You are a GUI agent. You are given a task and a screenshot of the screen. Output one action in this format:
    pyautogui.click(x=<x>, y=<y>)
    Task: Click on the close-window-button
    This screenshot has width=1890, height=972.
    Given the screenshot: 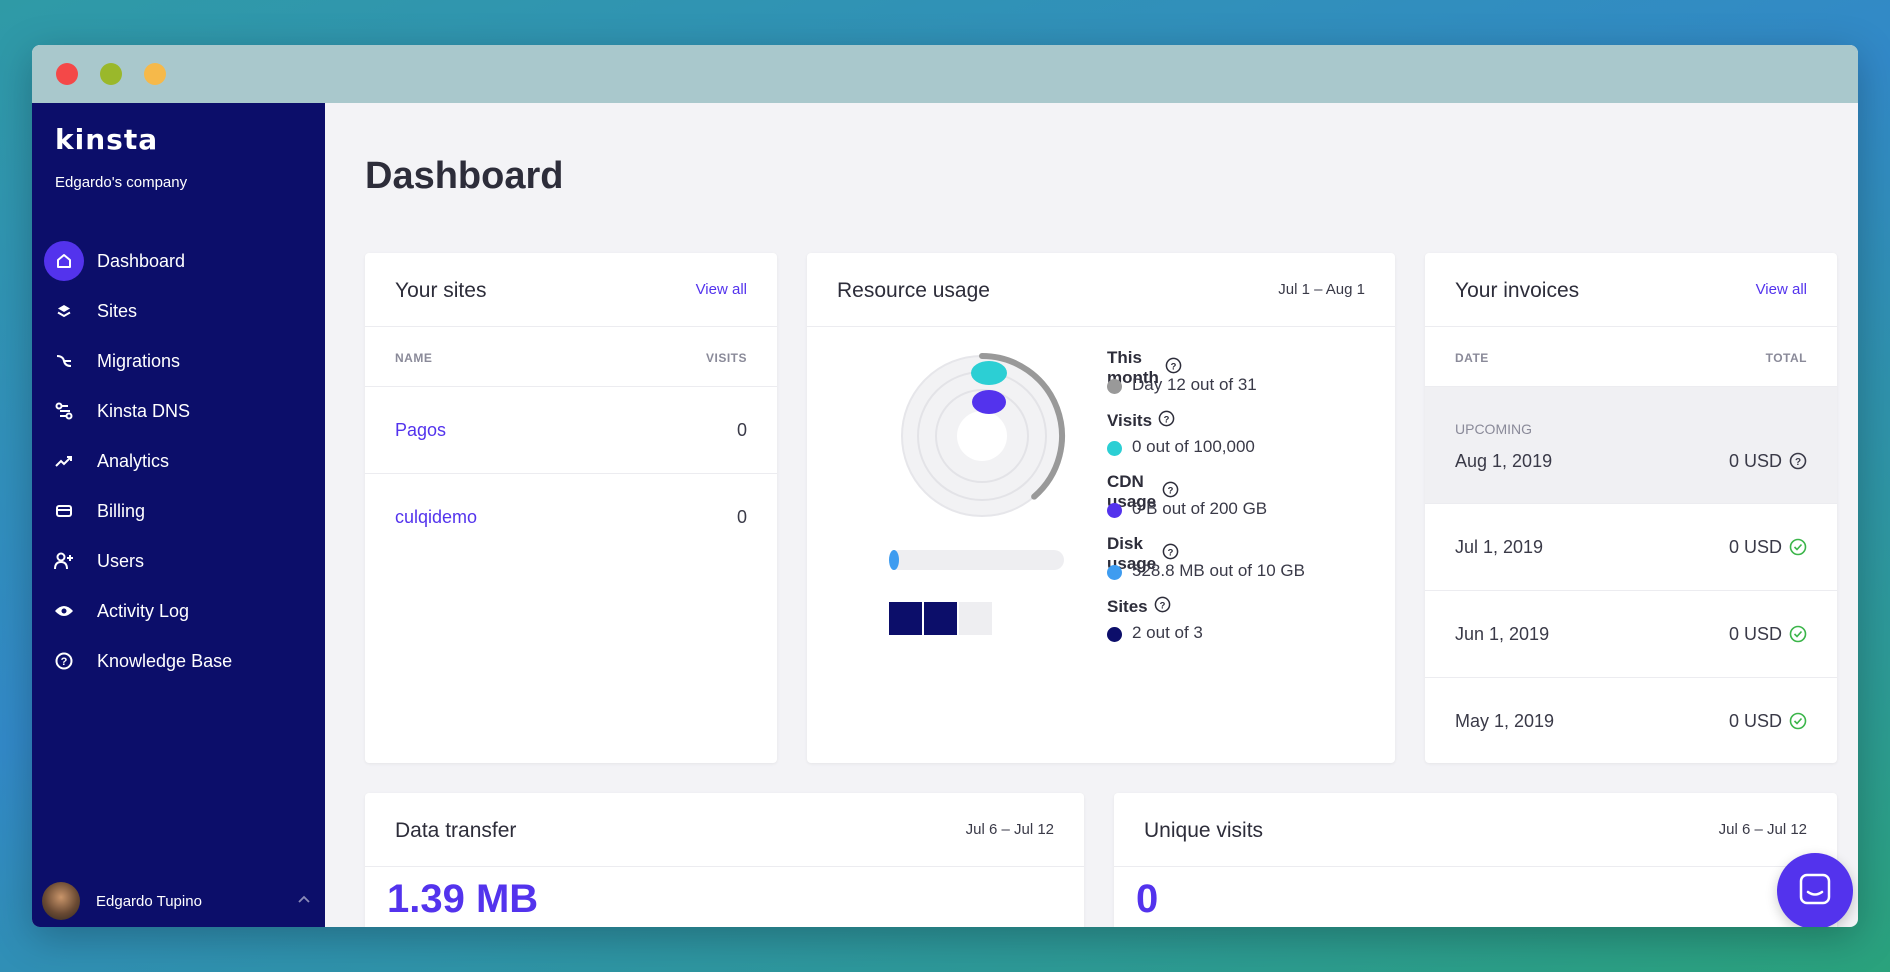 What is the action you would take?
    pyautogui.click(x=67, y=74)
    